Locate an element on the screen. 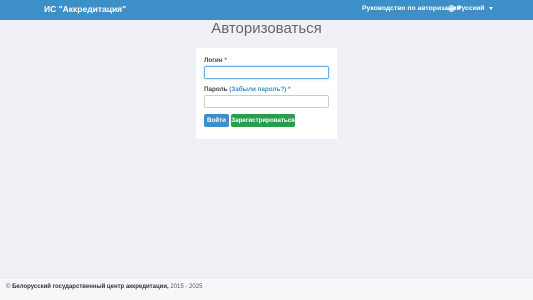 Image resolution: width=533 pixels, height=300 pixels. copyright-symbol: © is located at coordinates (8, 287).